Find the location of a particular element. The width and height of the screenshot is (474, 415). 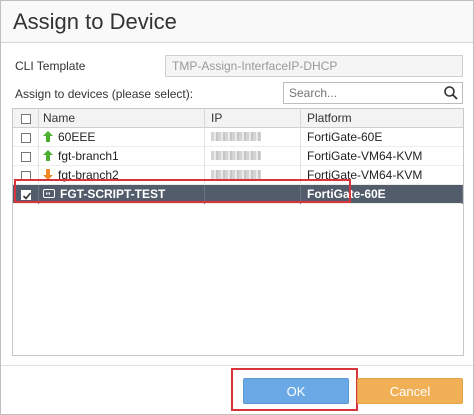

device-icon is located at coordinates (49, 194).